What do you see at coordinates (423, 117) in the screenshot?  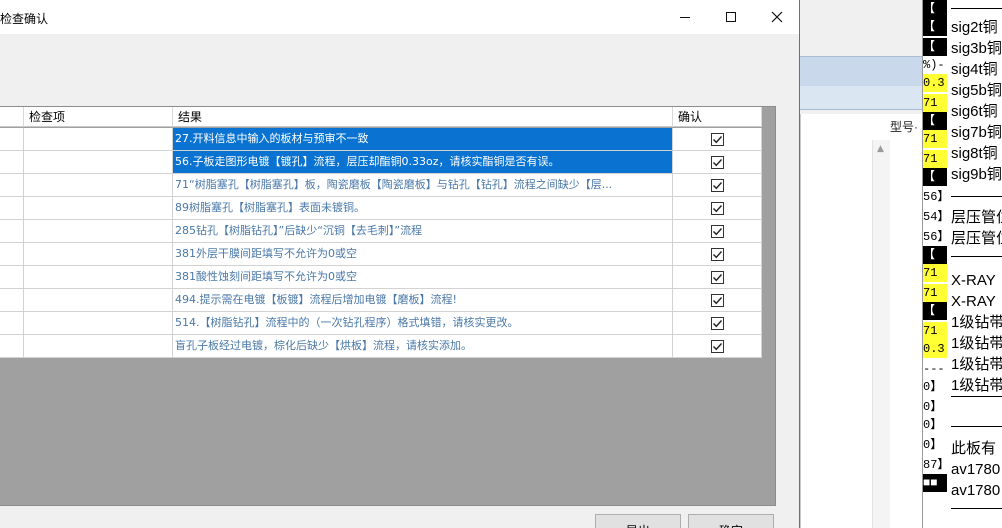 I see `column-header-result: 结果` at bounding box center [423, 117].